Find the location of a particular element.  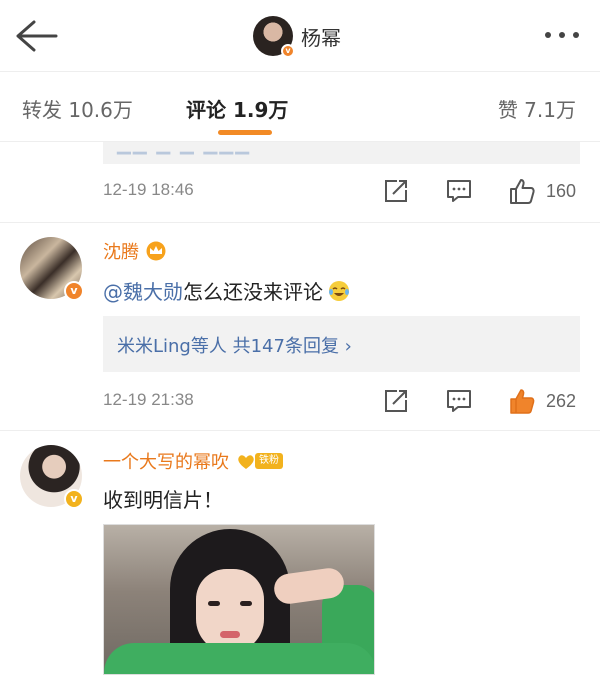

tab-repost: 转发 10.6万 is located at coordinates (77, 108).